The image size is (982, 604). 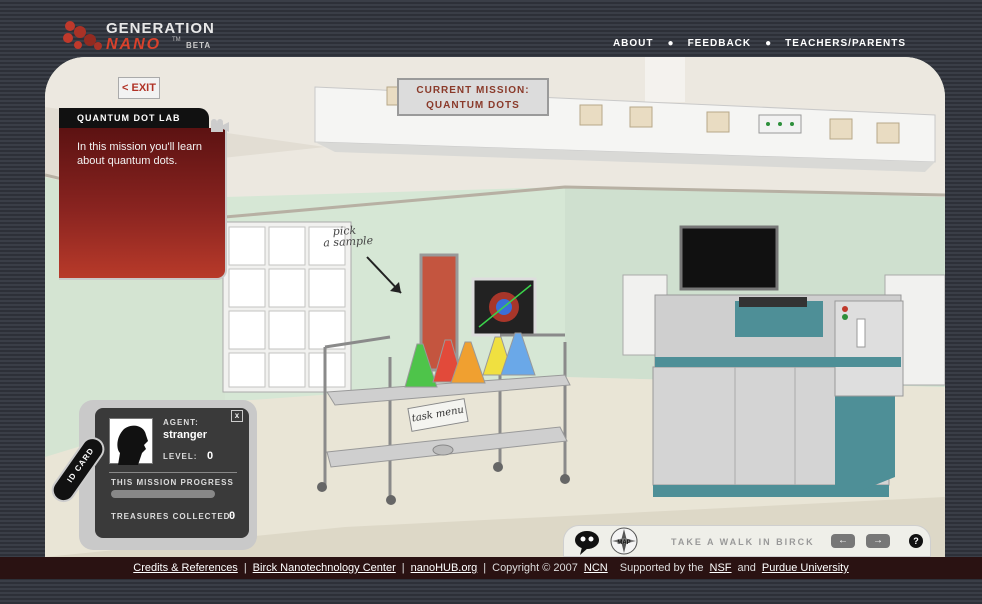 What do you see at coordinates (220, 126) in the screenshot?
I see `video-camera-icon` at bounding box center [220, 126].